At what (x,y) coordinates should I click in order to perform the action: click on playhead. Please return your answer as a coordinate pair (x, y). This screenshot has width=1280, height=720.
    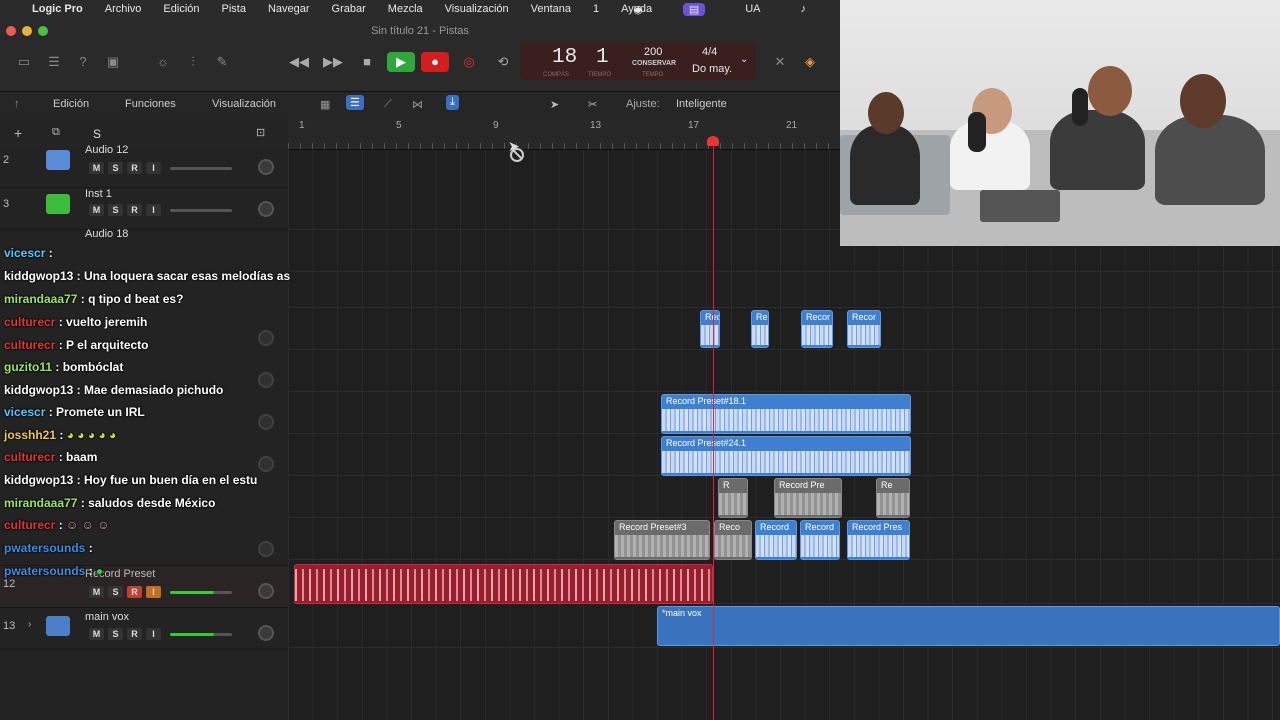
    Looking at the image, I should click on (713, 430).